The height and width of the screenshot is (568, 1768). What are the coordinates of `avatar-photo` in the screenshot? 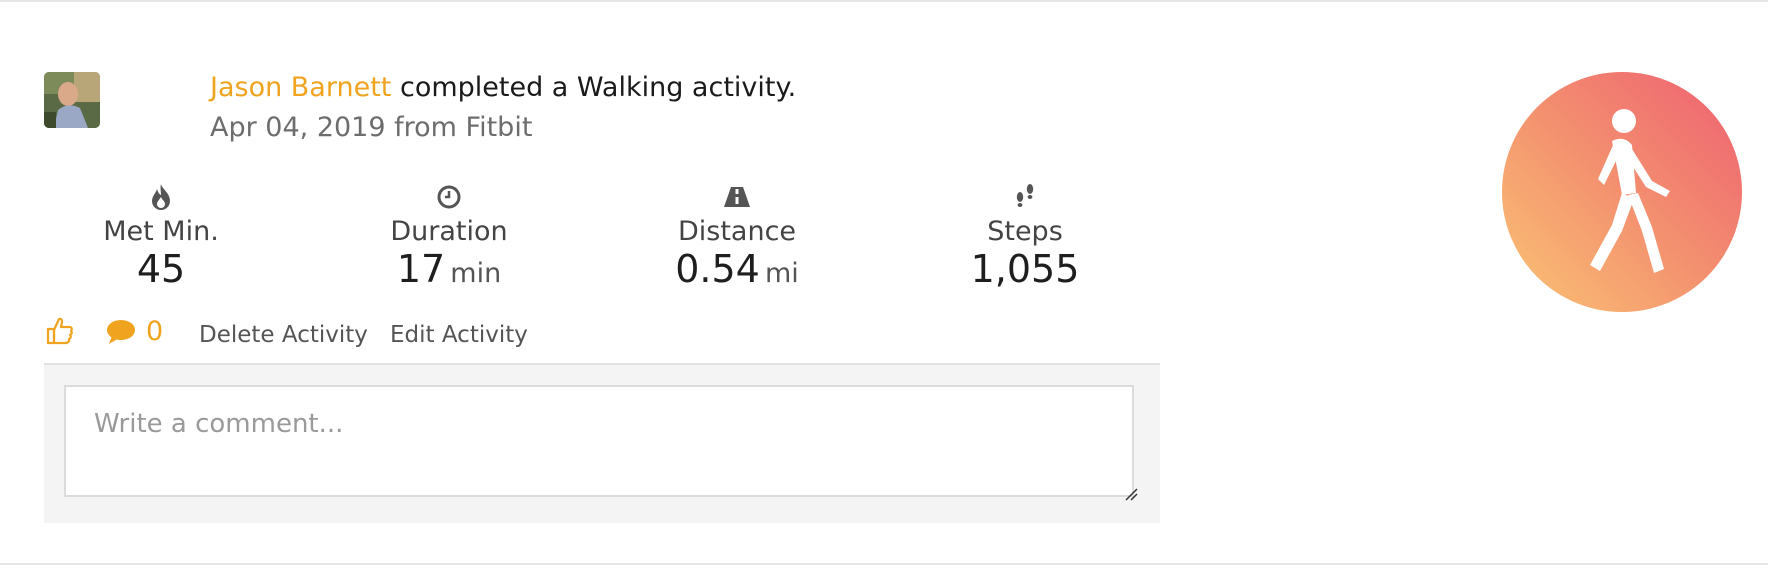 It's located at (72, 100).